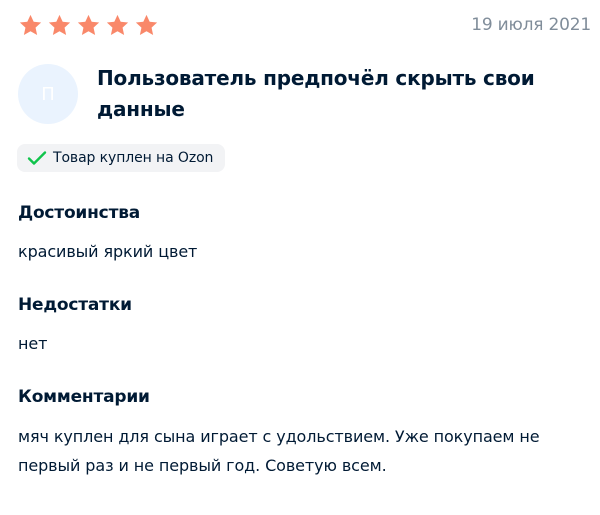 The height and width of the screenshot is (515, 600). Describe the element at coordinates (79, 213) in the screenshot. I see `pros-title: Достоинства` at that location.